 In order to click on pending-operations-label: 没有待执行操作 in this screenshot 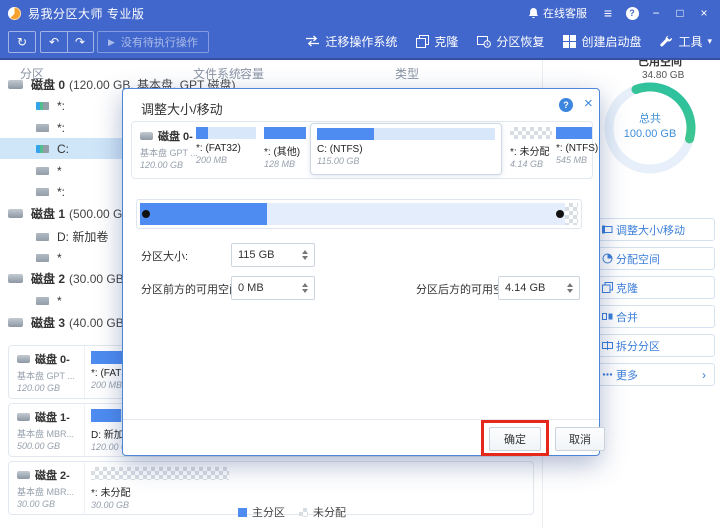, I will do `click(159, 43)`.